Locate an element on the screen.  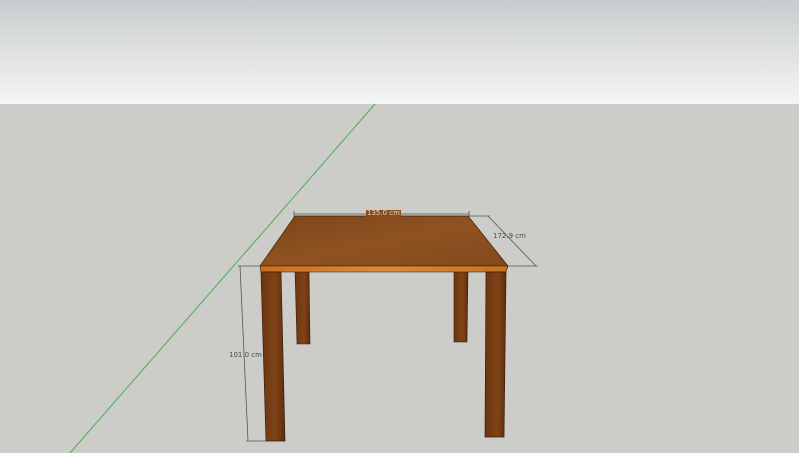
table-leg-back-left is located at coordinates (302, 307).